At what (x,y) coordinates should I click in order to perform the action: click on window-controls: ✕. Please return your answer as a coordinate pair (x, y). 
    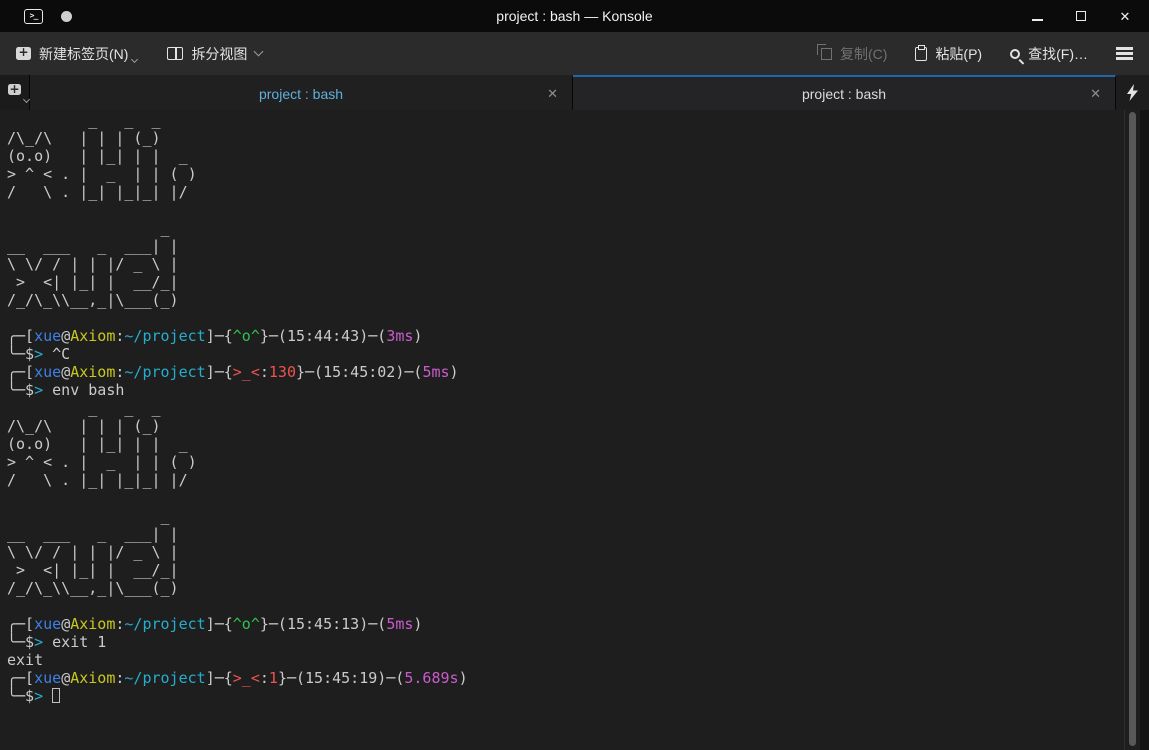
    Looking at the image, I should click on (1088, 16).